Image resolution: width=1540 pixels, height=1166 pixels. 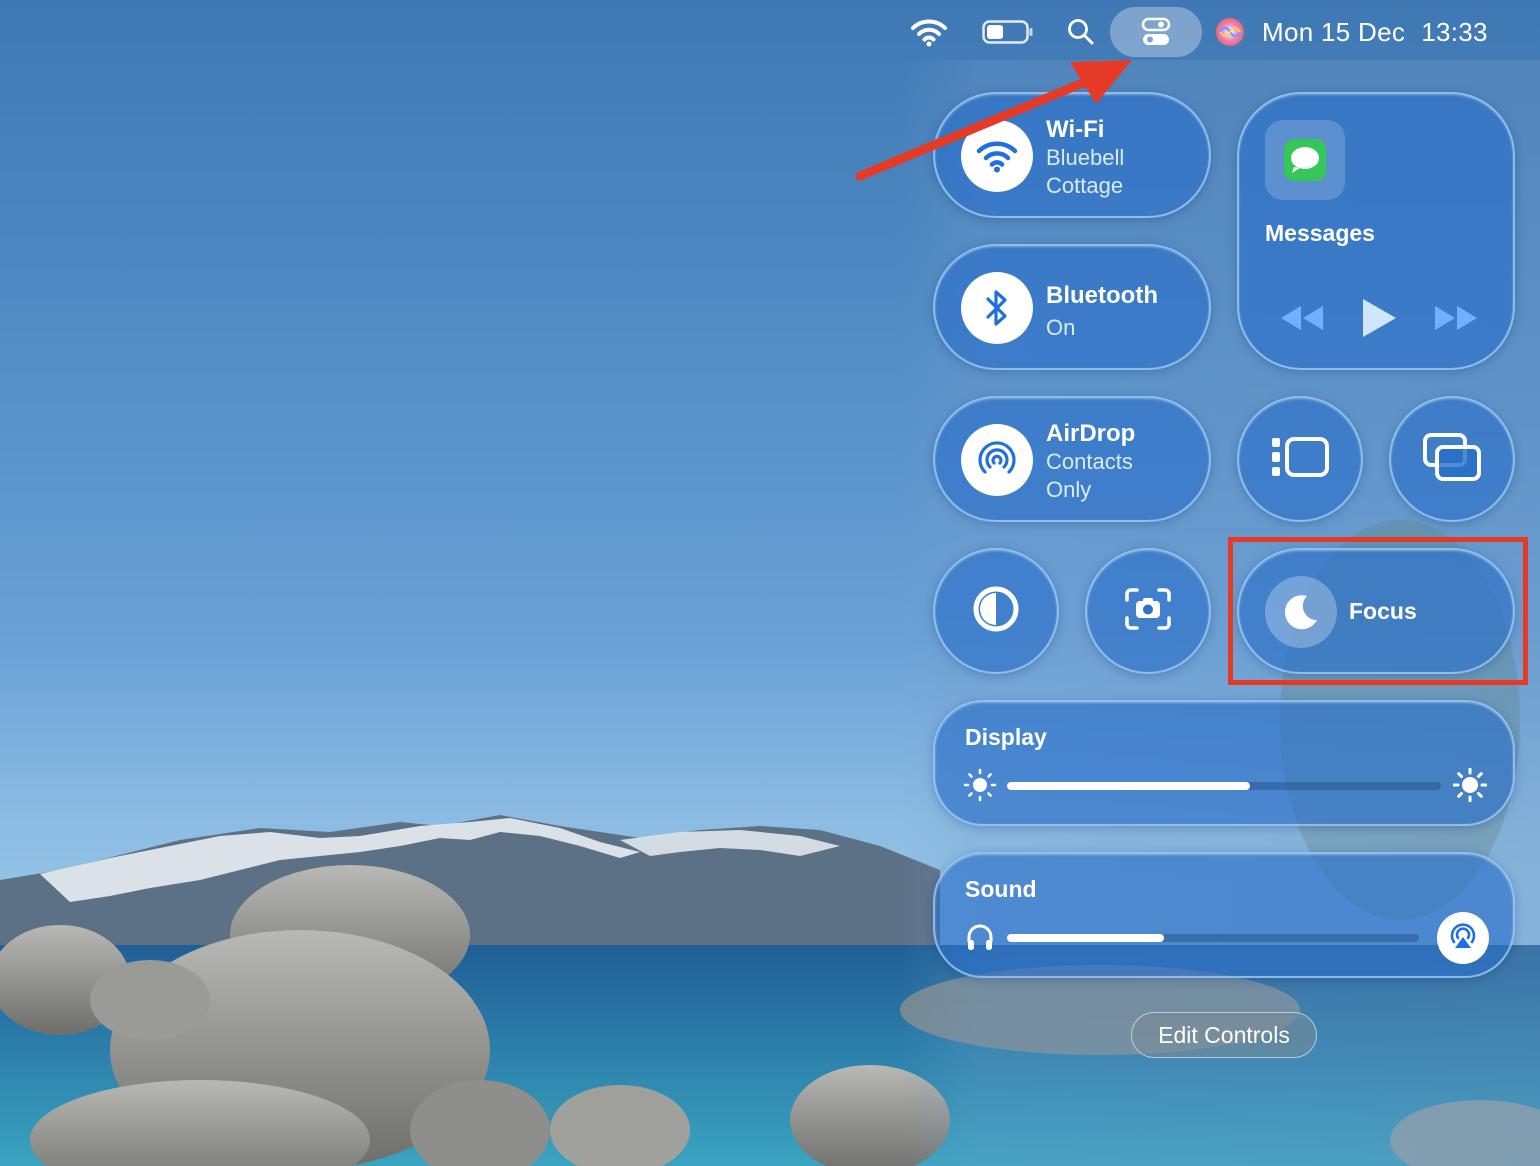 I want to click on siri-icon, so click(x=1230, y=32).